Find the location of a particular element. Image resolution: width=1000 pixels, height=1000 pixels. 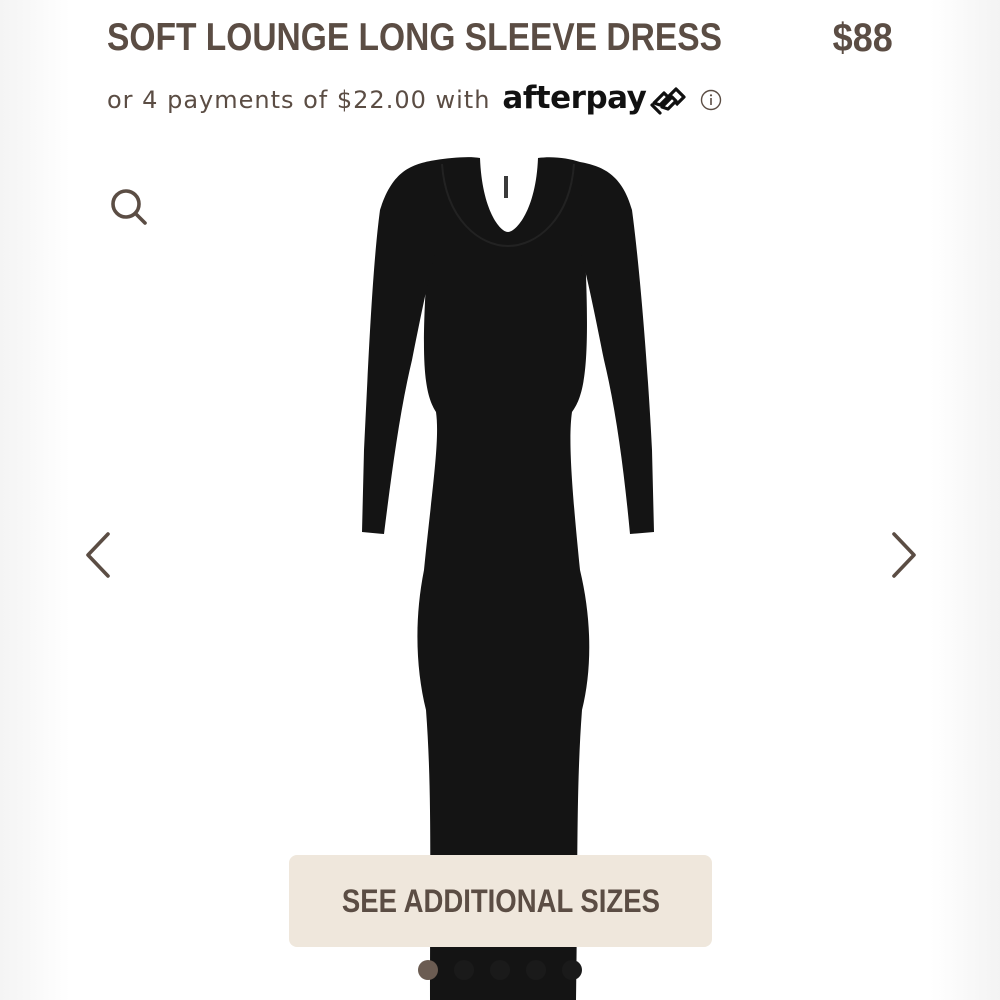

product-title: SOFT LOUNGE LONG SLEEVE DRESS is located at coordinates (414, 37).